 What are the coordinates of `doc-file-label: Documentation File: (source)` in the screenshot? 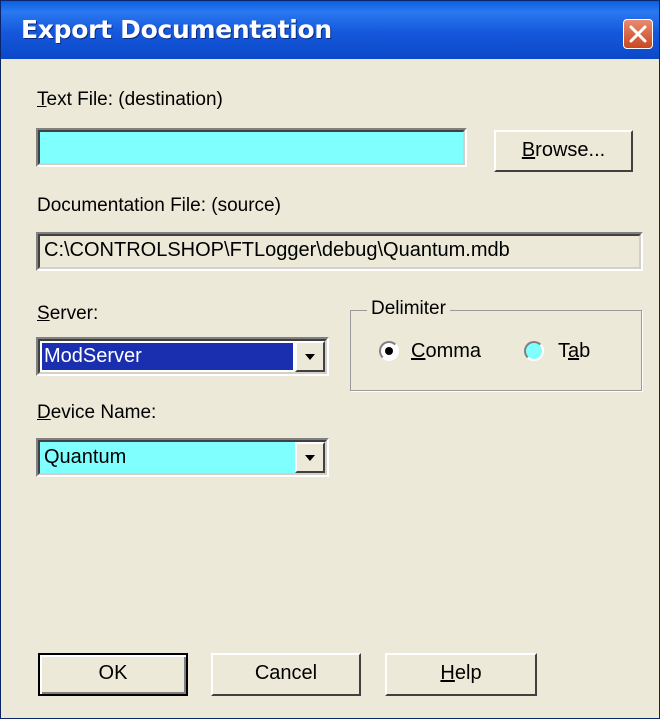 It's located at (159, 205).